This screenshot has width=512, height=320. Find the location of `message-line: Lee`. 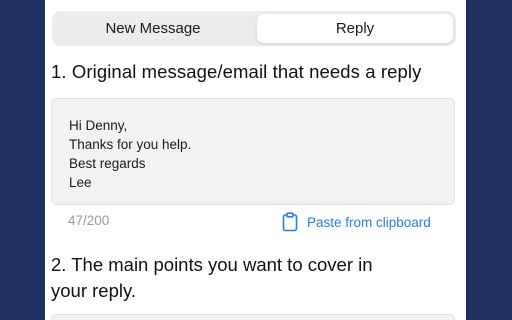

message-line: Lee is located at coordinates (80, 182).